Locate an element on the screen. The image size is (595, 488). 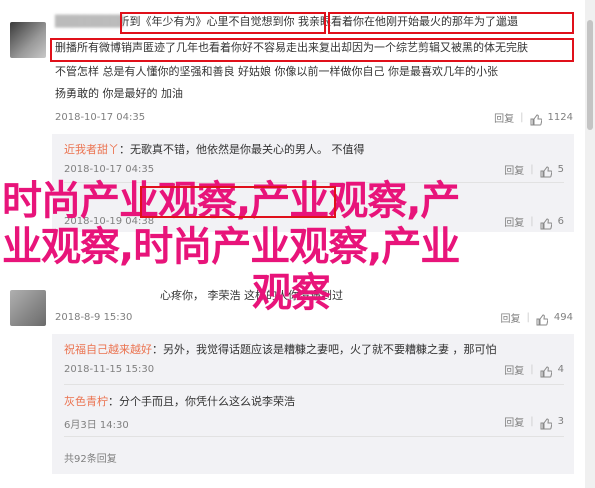
reply-actions: 回复 | 5 is located at coordinates (534, 169).